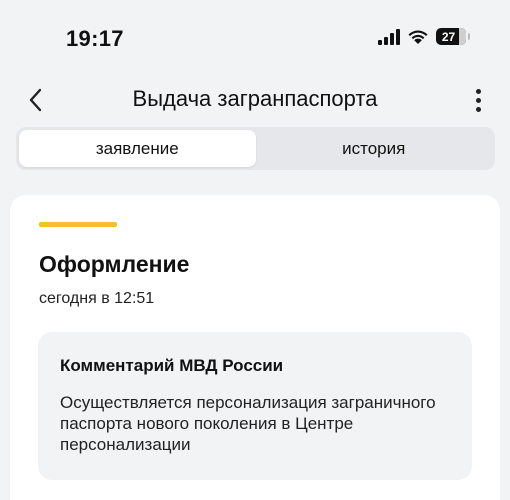 The image size is (510, 500). I want to click on comment-title: Комментарий МВД России, so click(172, 365).